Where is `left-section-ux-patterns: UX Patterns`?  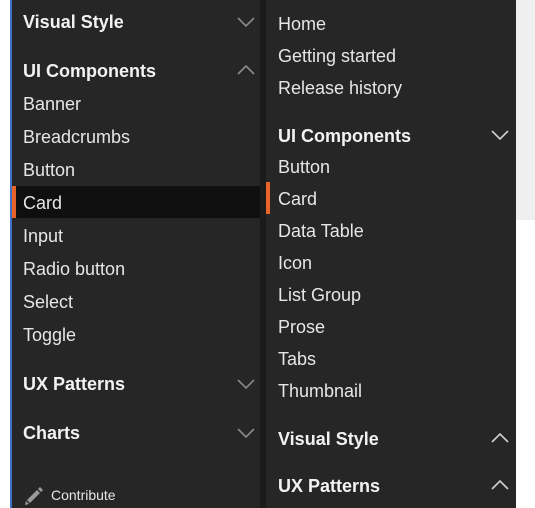
left-section-ux-patterns: UX Patterns is located at coordinates (74, 384).